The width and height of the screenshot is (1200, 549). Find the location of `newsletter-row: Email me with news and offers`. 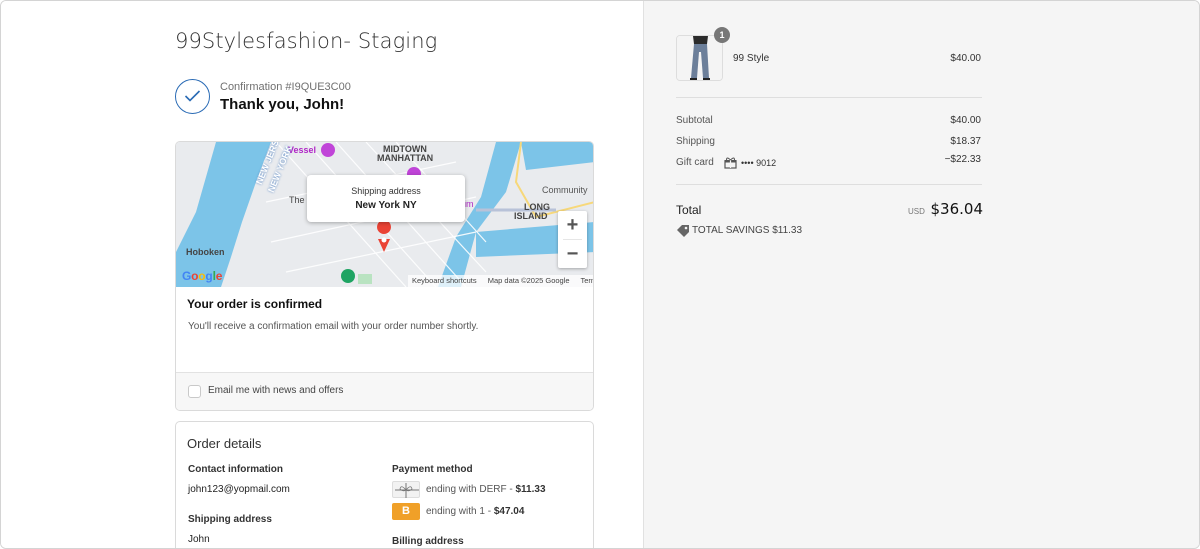

newsletter-row: Email me with news and offers is located at coordinates (384, 391).